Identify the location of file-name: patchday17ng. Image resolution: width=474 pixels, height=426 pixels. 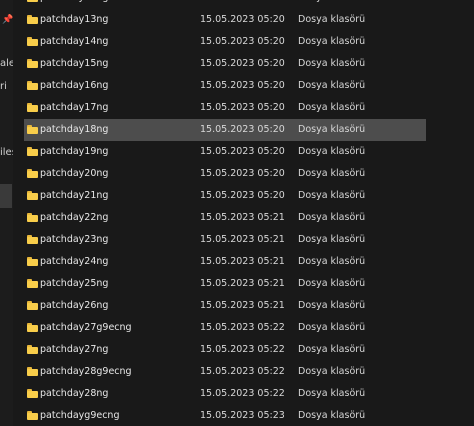
(74, 108).